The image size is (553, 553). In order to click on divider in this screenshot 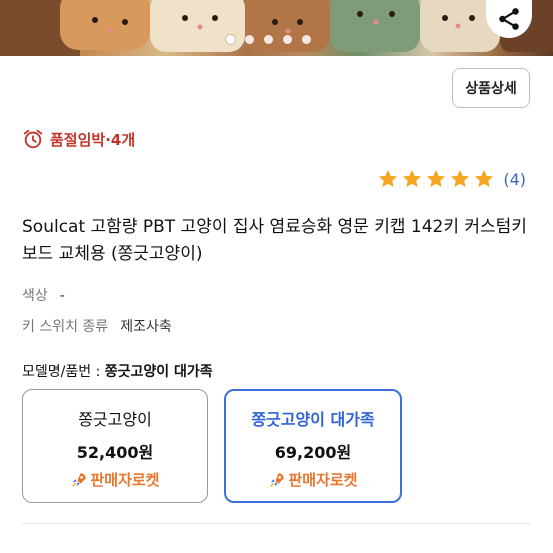, I will do `click(276, 523)`.